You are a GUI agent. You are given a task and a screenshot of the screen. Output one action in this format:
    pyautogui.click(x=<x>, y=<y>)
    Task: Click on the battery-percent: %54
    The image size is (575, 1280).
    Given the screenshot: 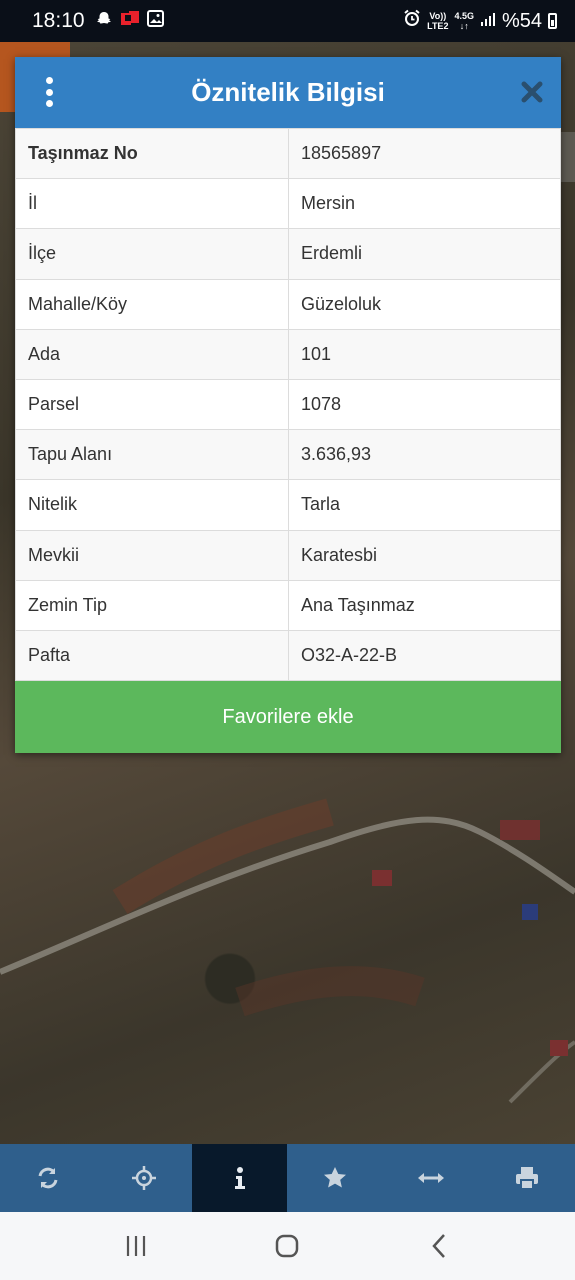 What is the action you would take?
    pyautogui.click(x=521, y=20)
    